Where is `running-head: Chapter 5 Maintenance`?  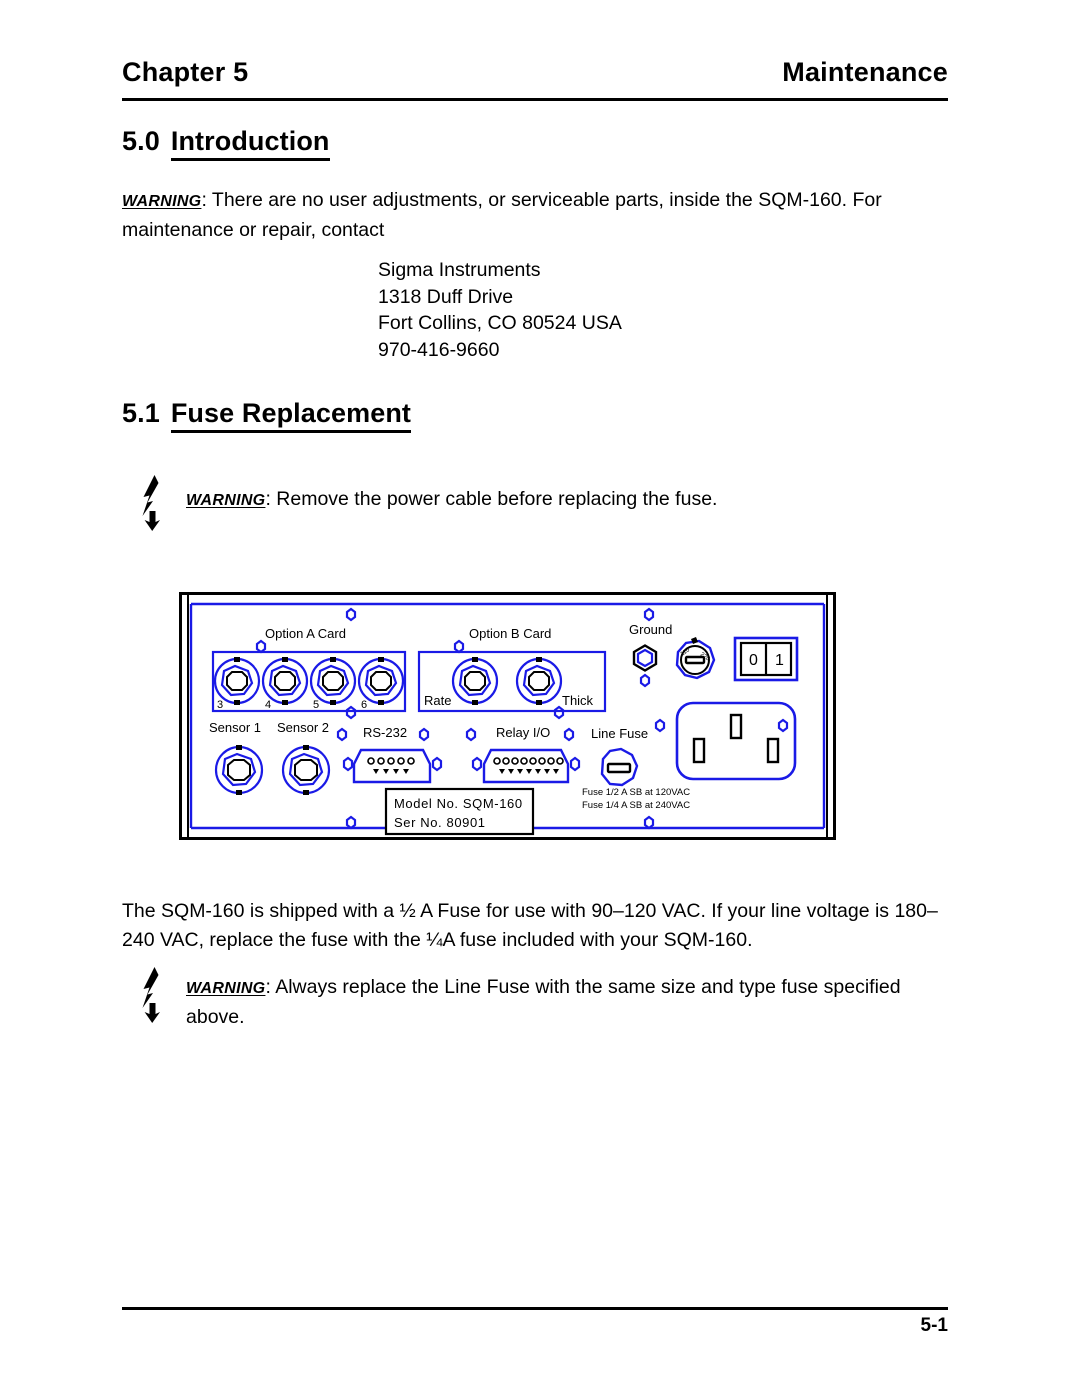 running-head: Chapter 5 Maintenance is located at coordinates (535, 72).